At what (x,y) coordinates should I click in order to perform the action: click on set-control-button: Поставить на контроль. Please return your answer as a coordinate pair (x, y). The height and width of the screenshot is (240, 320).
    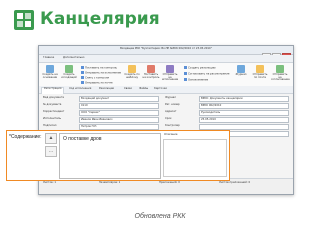
    Looking at the image, I should click on (151, 72).